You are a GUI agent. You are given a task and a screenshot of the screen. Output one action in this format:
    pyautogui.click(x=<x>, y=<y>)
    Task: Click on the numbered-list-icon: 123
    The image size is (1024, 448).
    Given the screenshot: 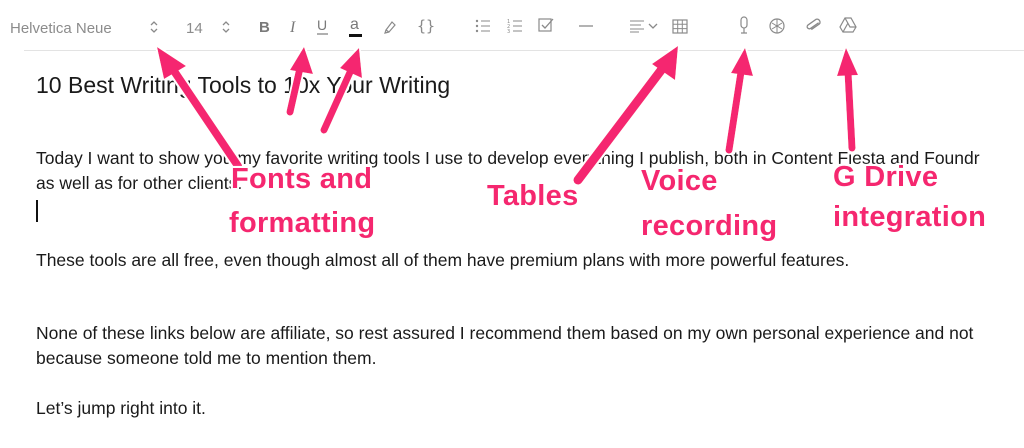 What is the action you would take?
    pyautogui.click(x=515, y=26)
    